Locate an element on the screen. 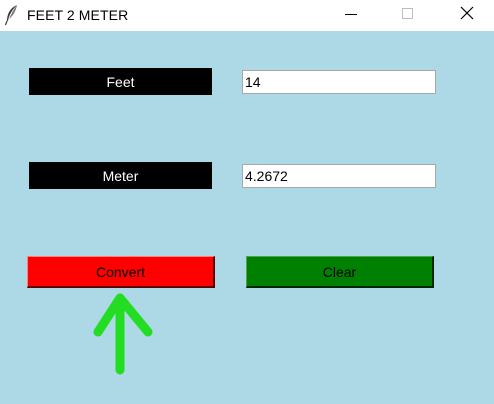  close-icon is located at coordinates (467, 15).